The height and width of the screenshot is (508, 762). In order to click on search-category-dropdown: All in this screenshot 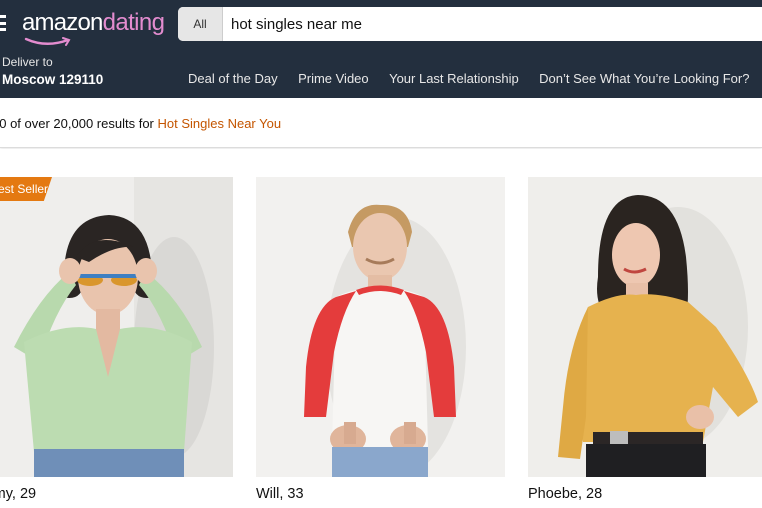, I will do `click(200, 24)`.